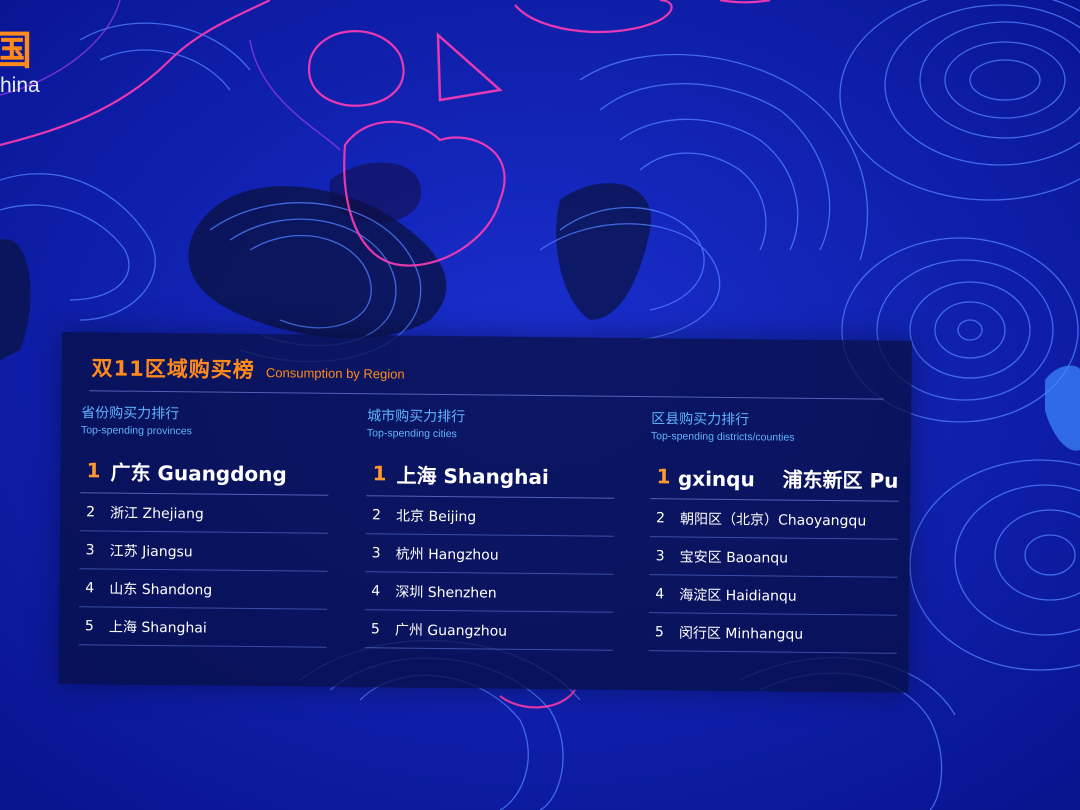 This screenshot has width=1080, height=810. I want to click on ranking-name: 宝安区 Baoanqu, so click(734, 557).